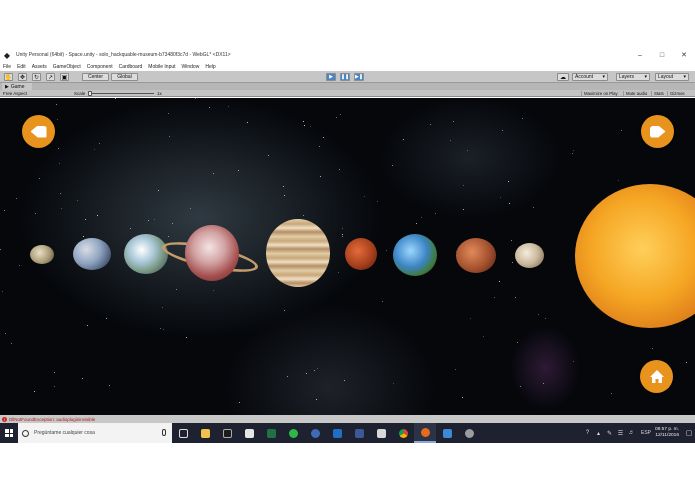 The height and width of the screenshot is (494, 695). What do you see at coordinates (662, 55) in the screenshot?
I see `maximize-button: □` at bounding box center [662, 55].